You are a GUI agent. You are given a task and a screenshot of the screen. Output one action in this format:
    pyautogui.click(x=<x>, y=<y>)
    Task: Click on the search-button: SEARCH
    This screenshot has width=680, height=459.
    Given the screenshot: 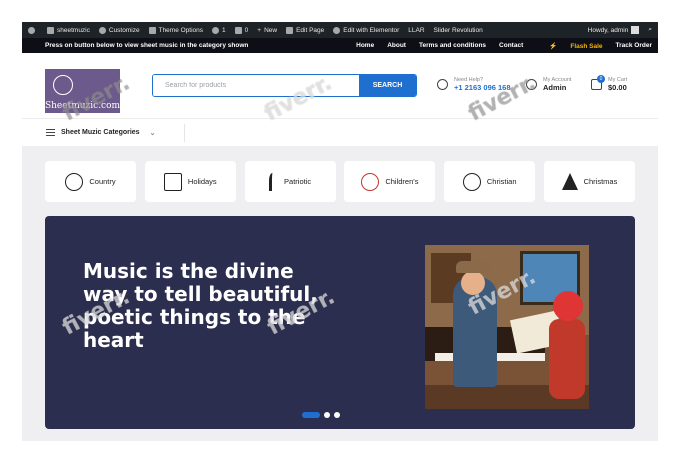 What is the action you would take?
    pyautogui.click(x=387, y=85)
    